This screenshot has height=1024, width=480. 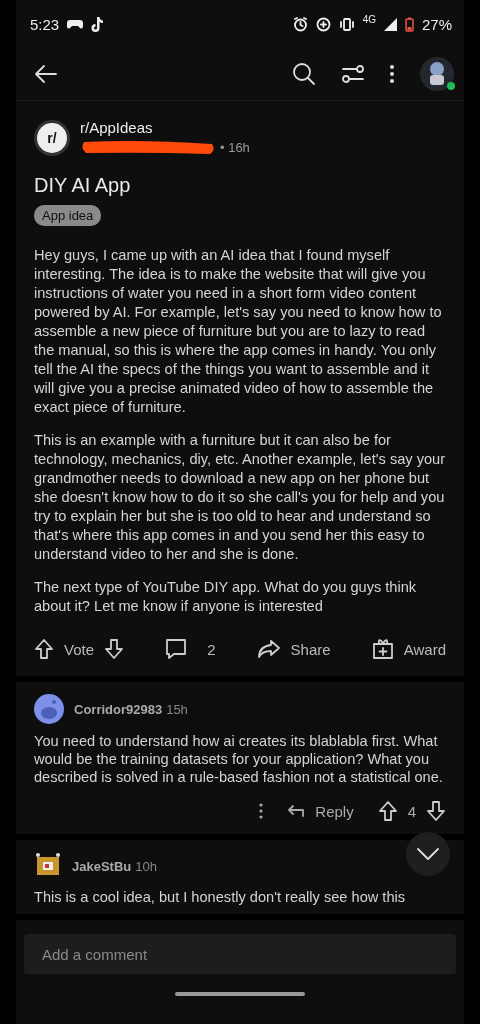 What do you see at coordinates (75, 24) in the screenshot?
I see `game-controller-icon` at bounding box center [75, 24].